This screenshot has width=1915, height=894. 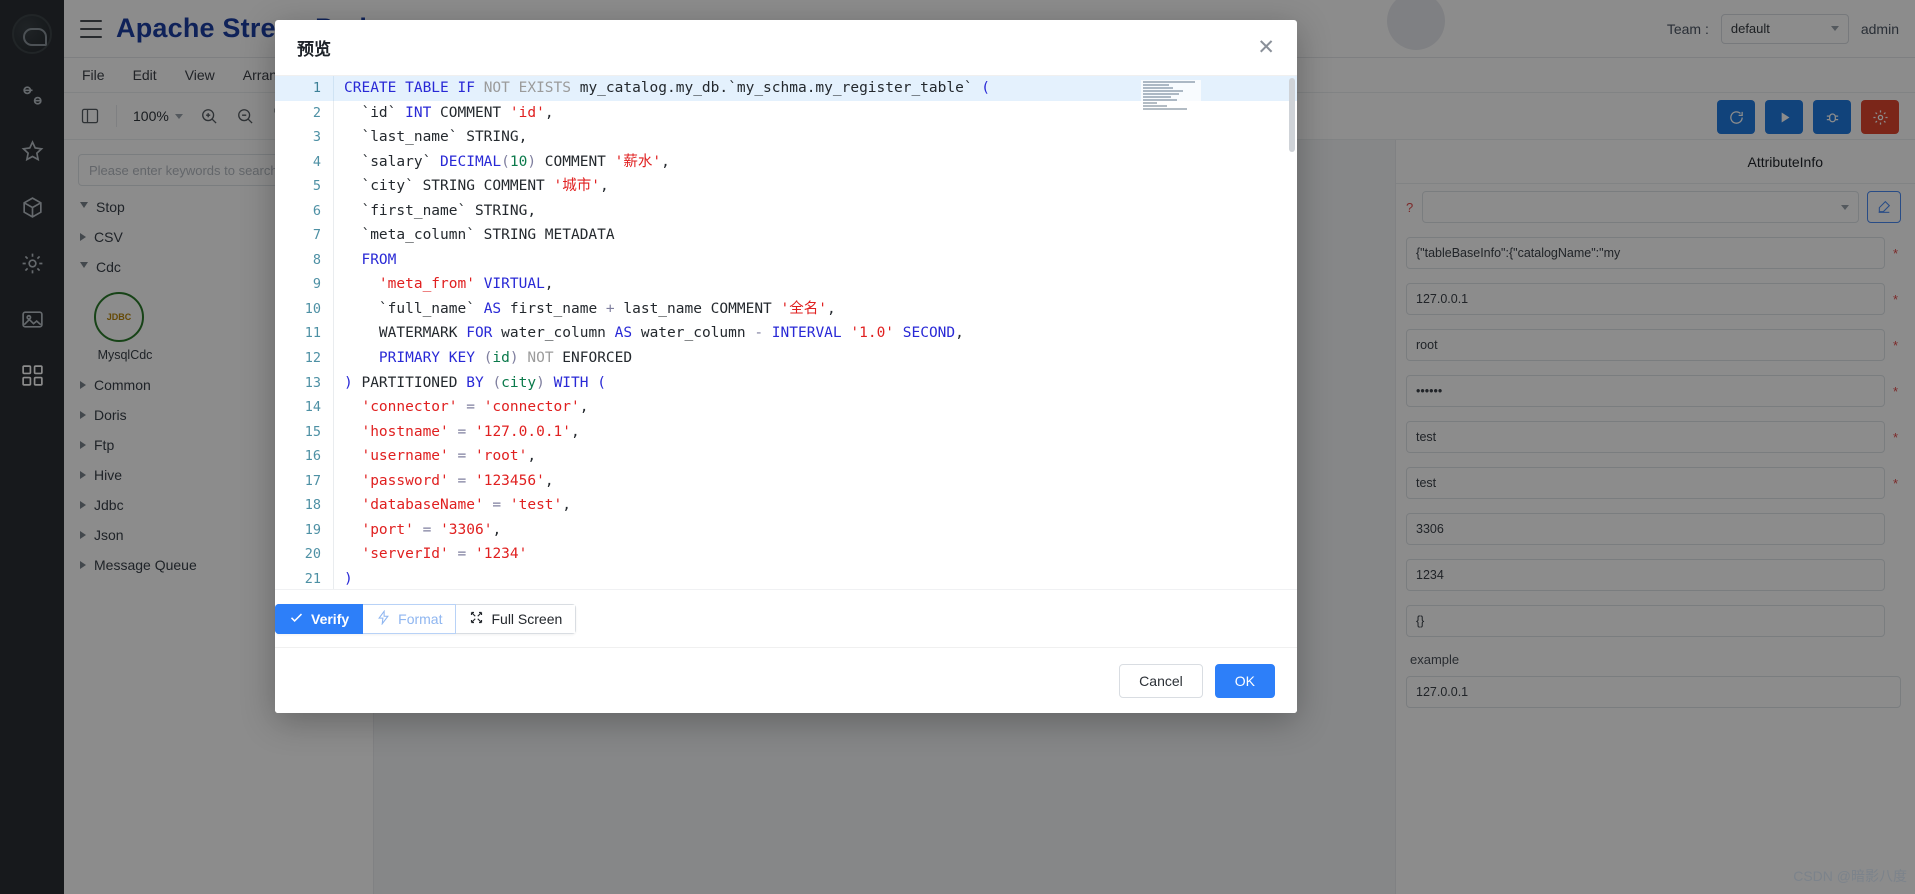 I want to click on code-line: 16 'username' = 'root',, so click(x=786, y=456).